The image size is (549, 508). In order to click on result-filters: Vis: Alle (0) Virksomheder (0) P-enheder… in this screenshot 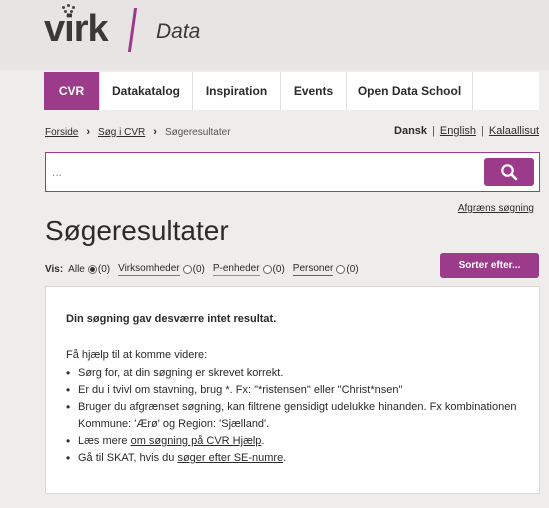, I will do `click(206, 269)`.